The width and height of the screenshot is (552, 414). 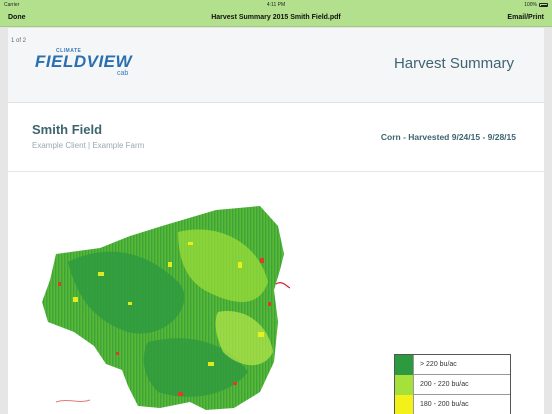 What do you see at coordinates (444, 404) in the screenshot?
I see `legend-label: 180 - 200 bu/ac` at bounding box center [444, 404].